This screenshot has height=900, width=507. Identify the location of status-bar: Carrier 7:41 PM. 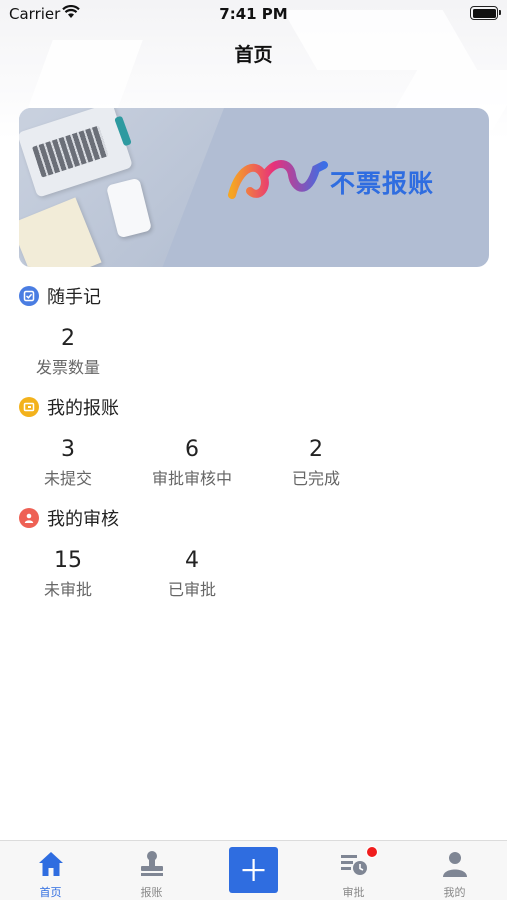
(253, 14).